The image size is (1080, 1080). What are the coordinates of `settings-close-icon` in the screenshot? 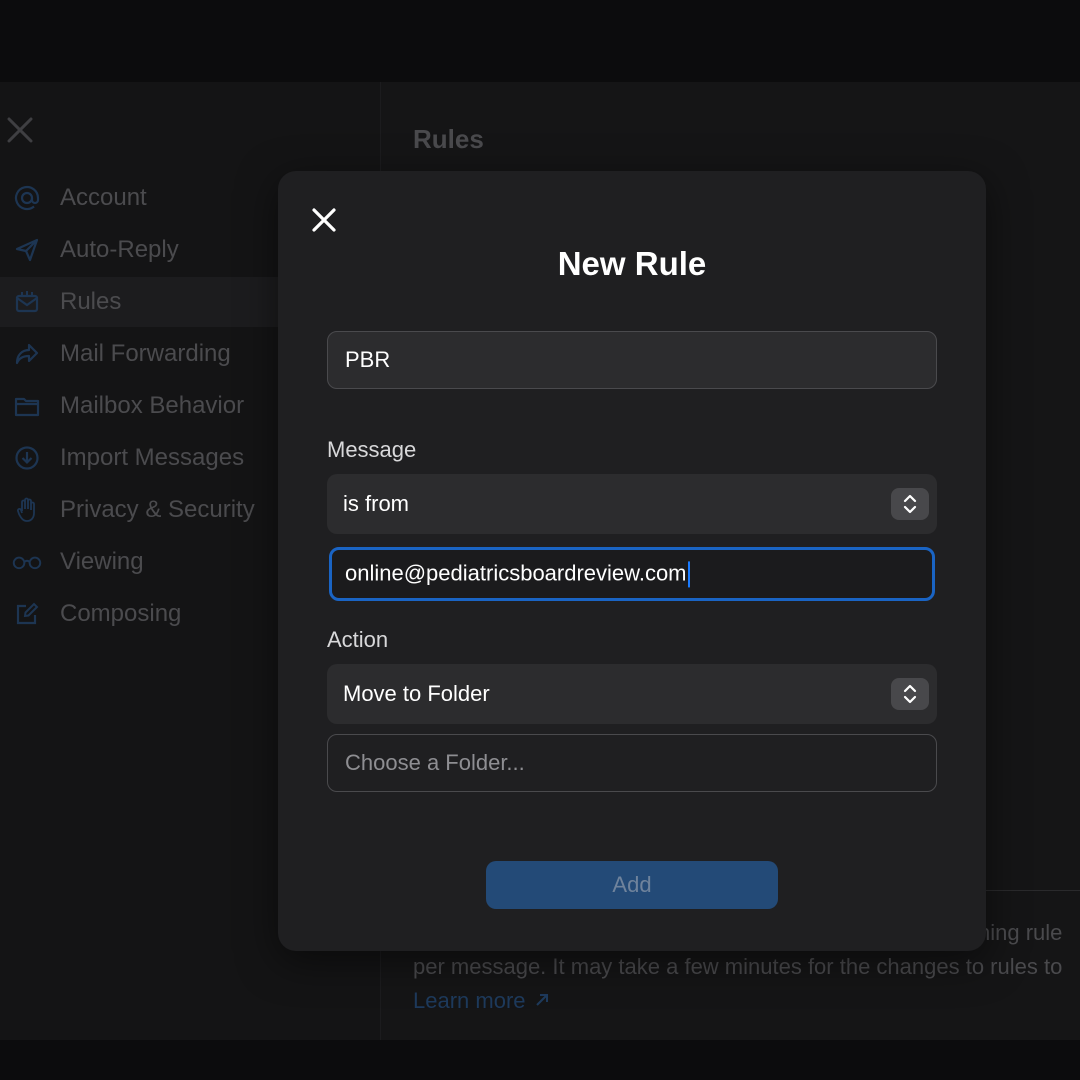 It's located at (20, 130).